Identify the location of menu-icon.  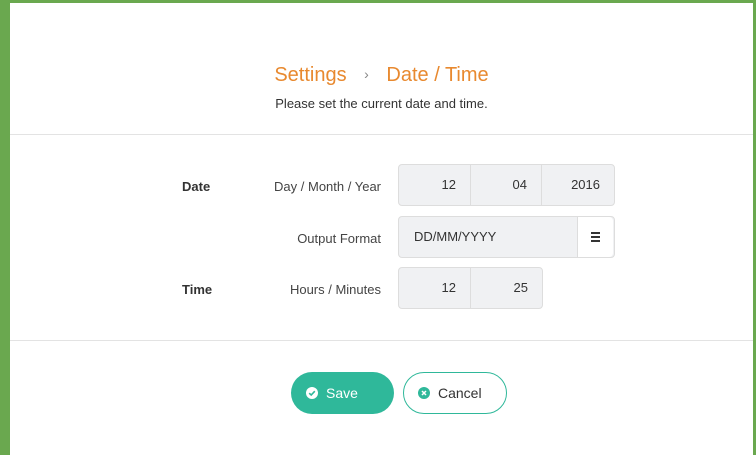
(595, 237).